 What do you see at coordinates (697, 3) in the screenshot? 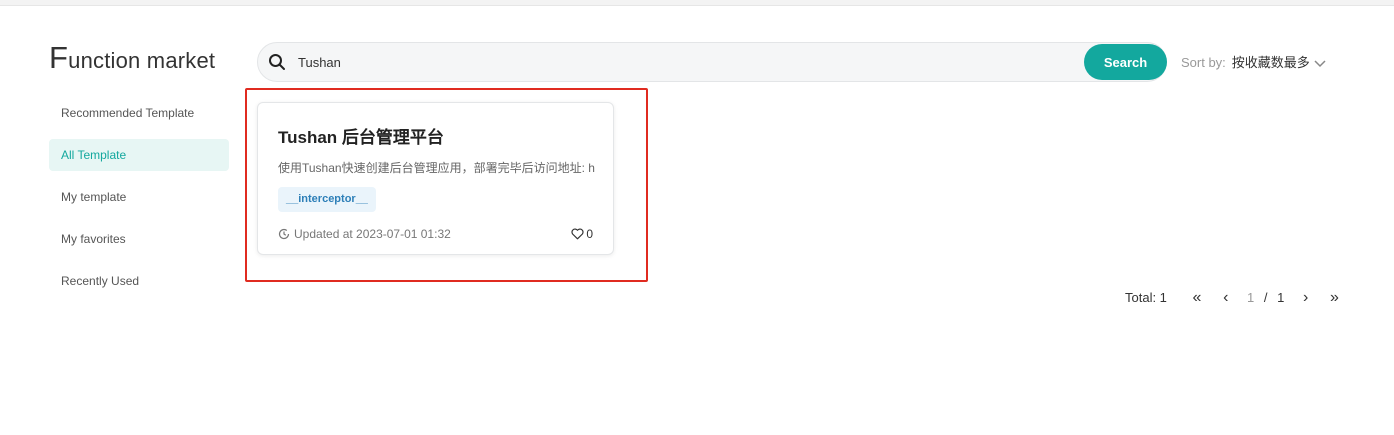
I see `top-bar` at bounding box center [697, 3].